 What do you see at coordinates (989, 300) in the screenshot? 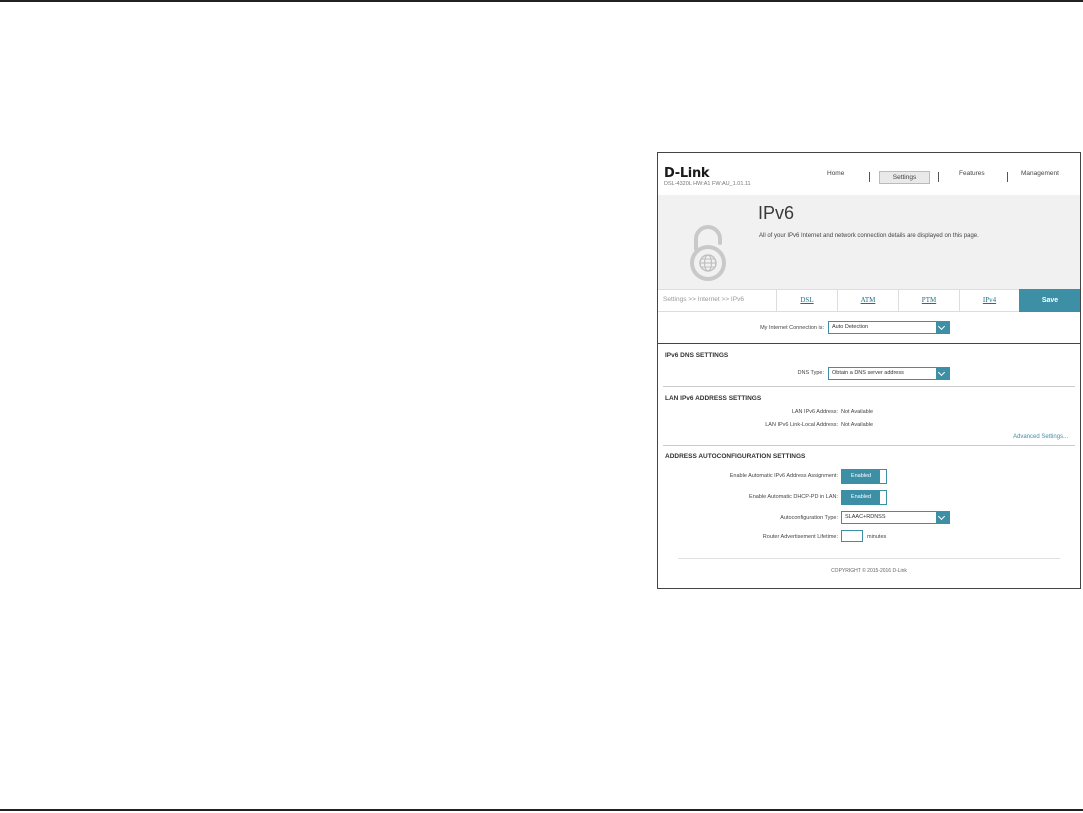
I see `tab-ipv4: IPv4` at bounding box center [989, 300].